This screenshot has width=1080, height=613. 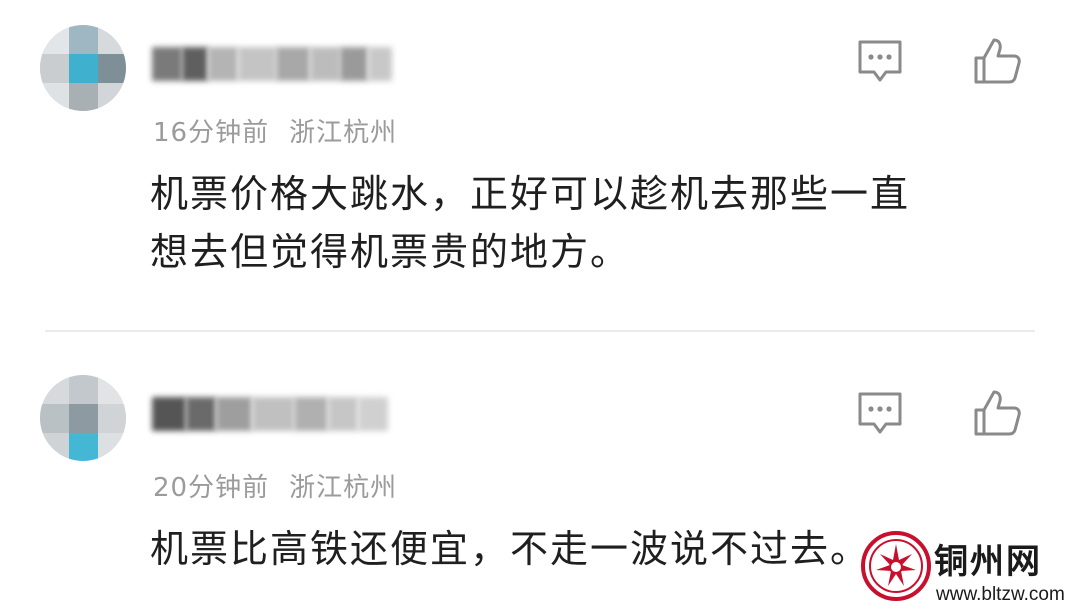 I want to click on comment-meta: 20分钟前 浙江杭州, so click(x=275, y=485).